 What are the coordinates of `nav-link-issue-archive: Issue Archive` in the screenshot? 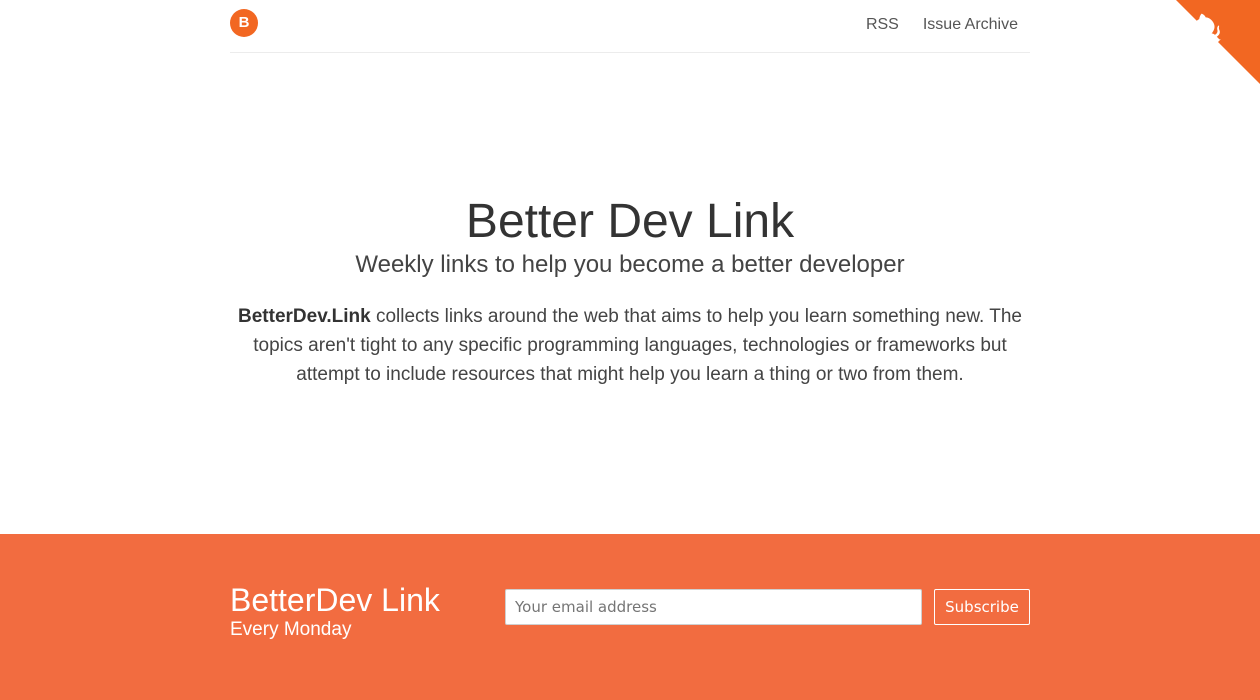 It's located at (970, 25).